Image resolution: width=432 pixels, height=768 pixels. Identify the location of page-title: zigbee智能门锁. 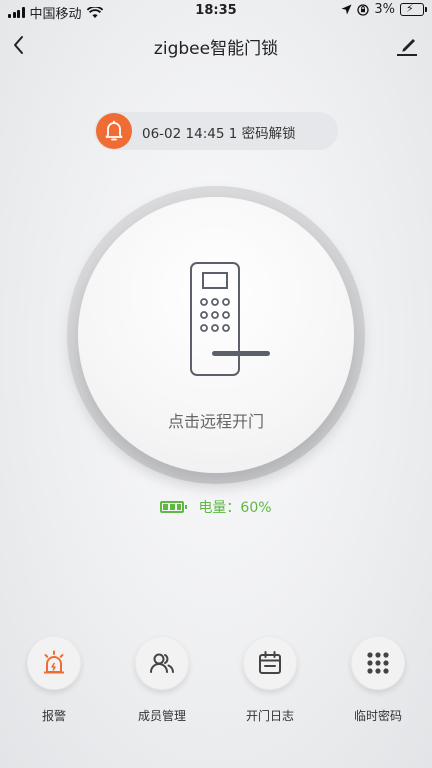
(216, 49).